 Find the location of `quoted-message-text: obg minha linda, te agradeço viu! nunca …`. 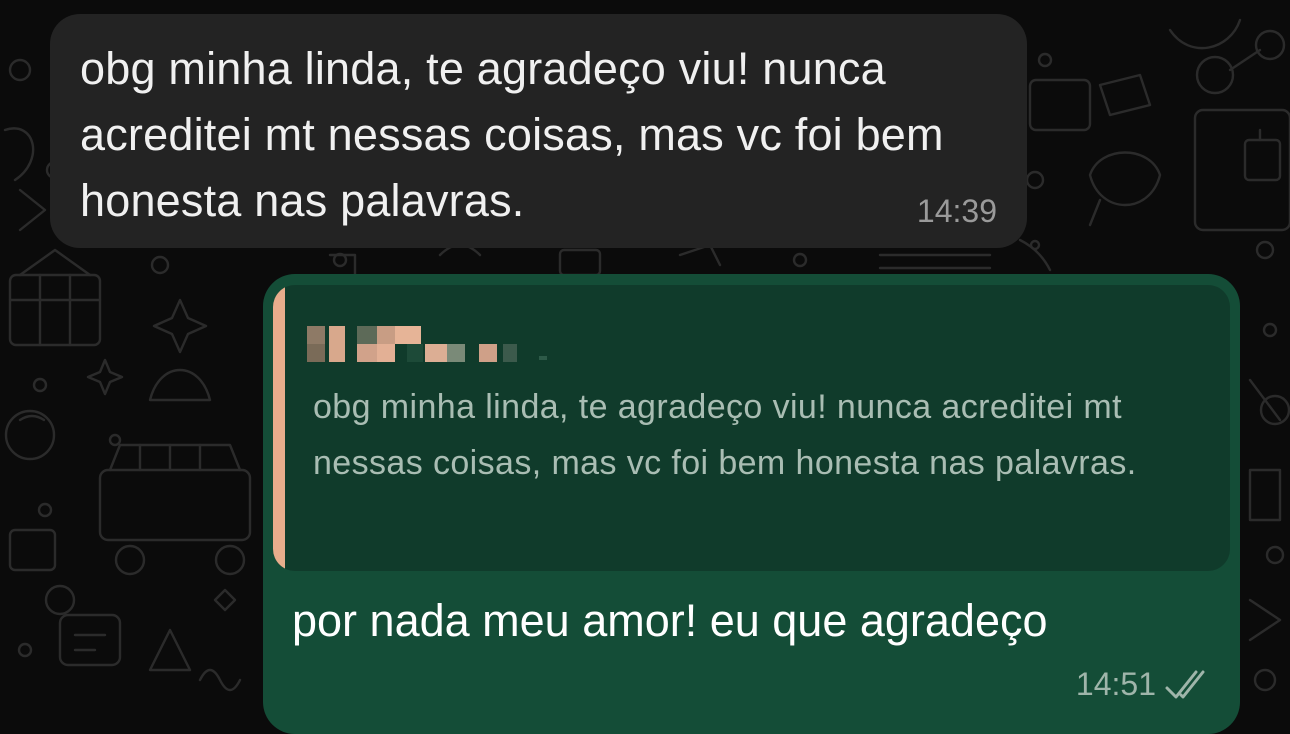

quoted-message-text: obg minha linda, te agradeço viu! nunca … is located at coordinates (725, 435).